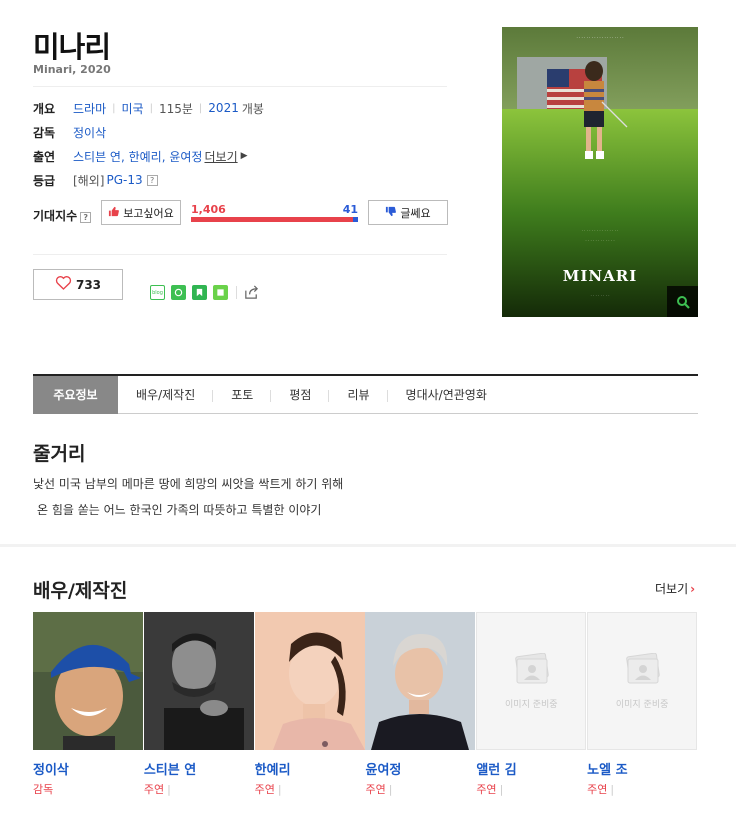 The height and width of the screenshot is (819, 736). Describe the element at coordinates (124, 180) in the screenshot. I see `rating-link: PG-13` at that location.